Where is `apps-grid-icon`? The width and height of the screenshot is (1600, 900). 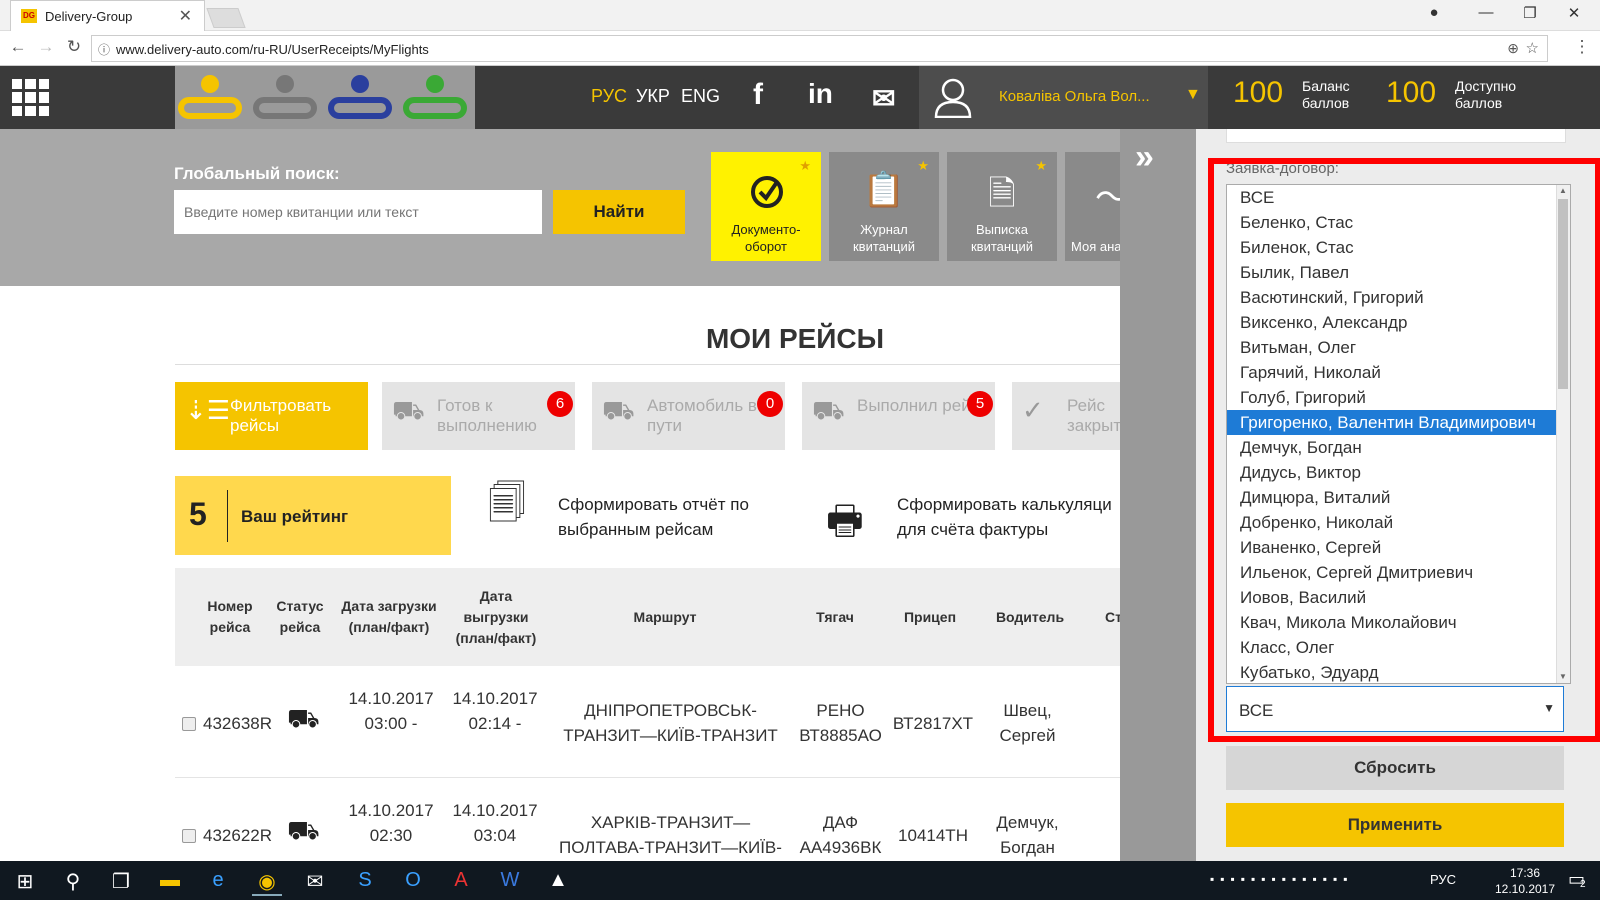 apps-grid-icon is located at coordinates (30, 97).